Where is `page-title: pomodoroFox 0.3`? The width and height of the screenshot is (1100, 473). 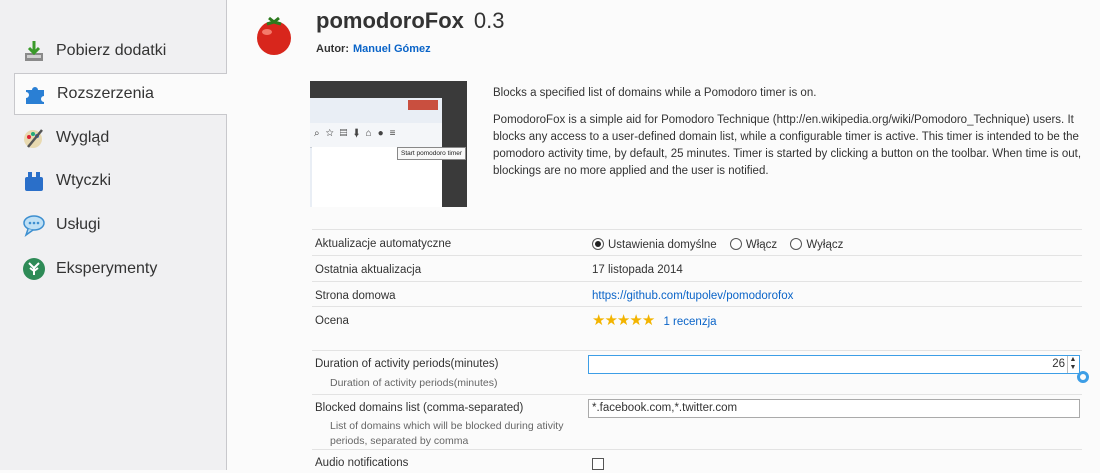
page-title: pomodoroFox 0.3 is located at coordinates (410, 21).